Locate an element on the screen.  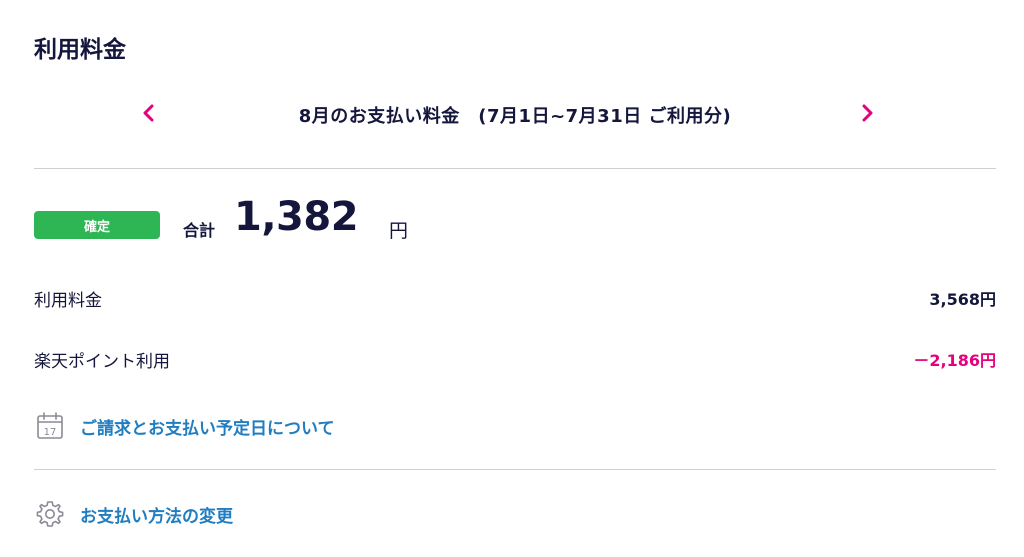
line-item-points: 楽天ポイント利用 －2,186円 is located at coordinates (515, 359).